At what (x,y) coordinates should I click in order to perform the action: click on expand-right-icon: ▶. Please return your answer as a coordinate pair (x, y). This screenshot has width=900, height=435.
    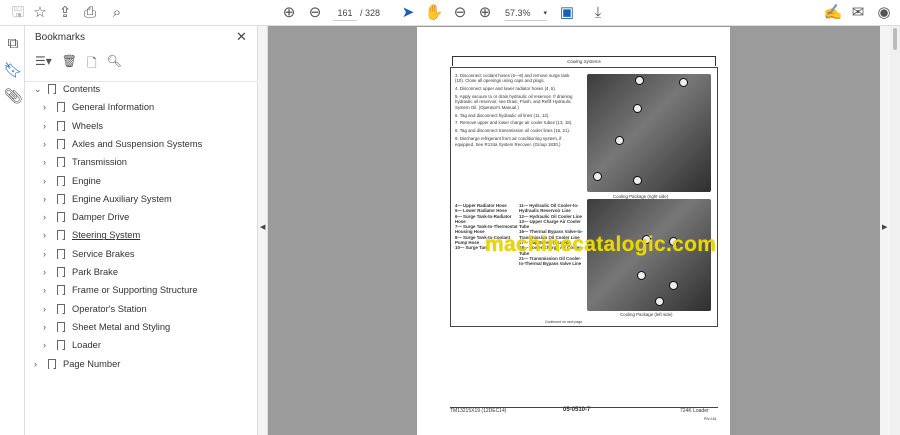
    Looking at the image, I should click on (884, 227).